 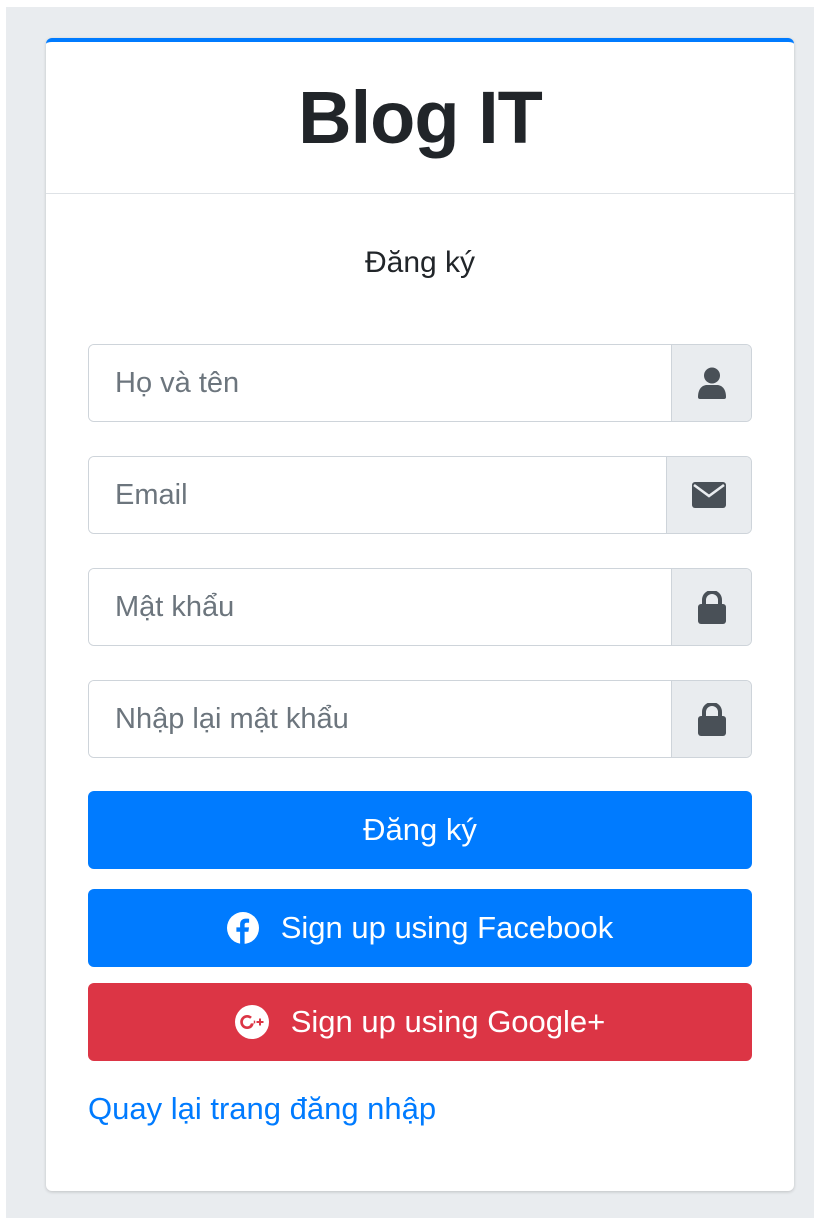 I want to click on facebook-signup-label: Sign up using Facebook, so click(x=447, y=927).